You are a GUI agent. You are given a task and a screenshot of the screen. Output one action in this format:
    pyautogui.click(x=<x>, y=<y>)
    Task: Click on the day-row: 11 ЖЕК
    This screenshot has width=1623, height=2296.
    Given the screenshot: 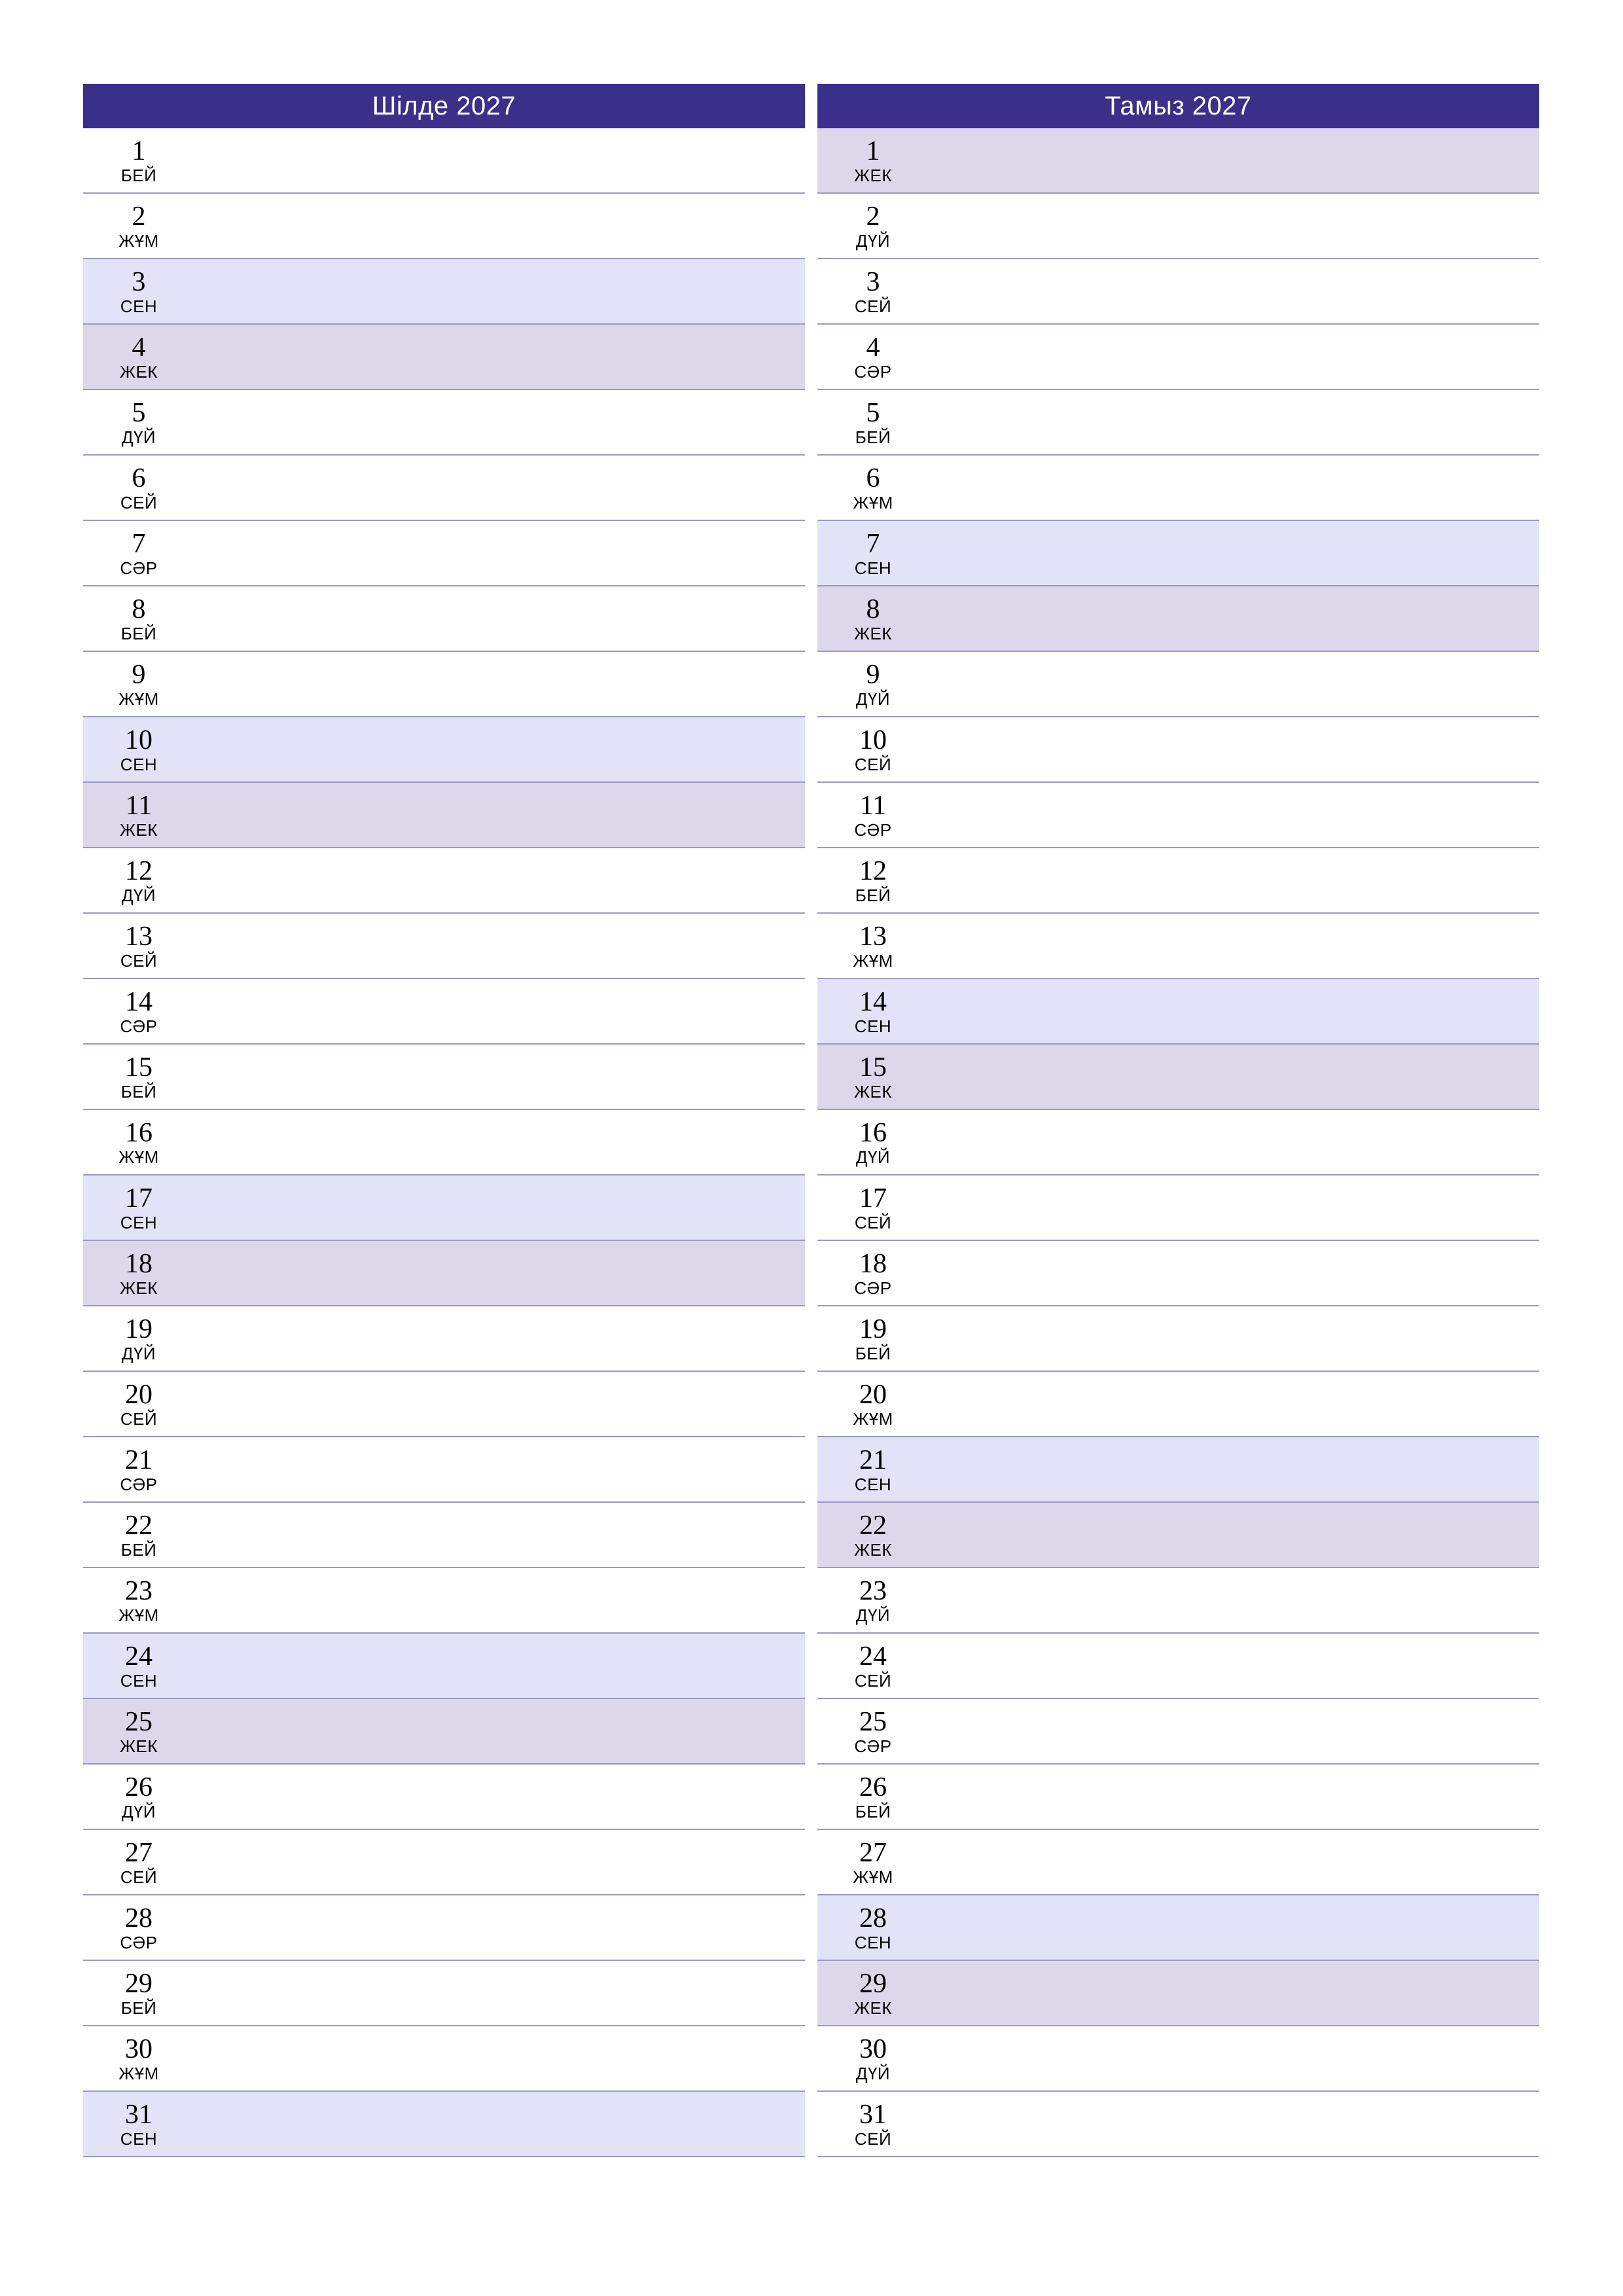 What is the action you would take?
    pyautogui.click(x=444, y=815)
    